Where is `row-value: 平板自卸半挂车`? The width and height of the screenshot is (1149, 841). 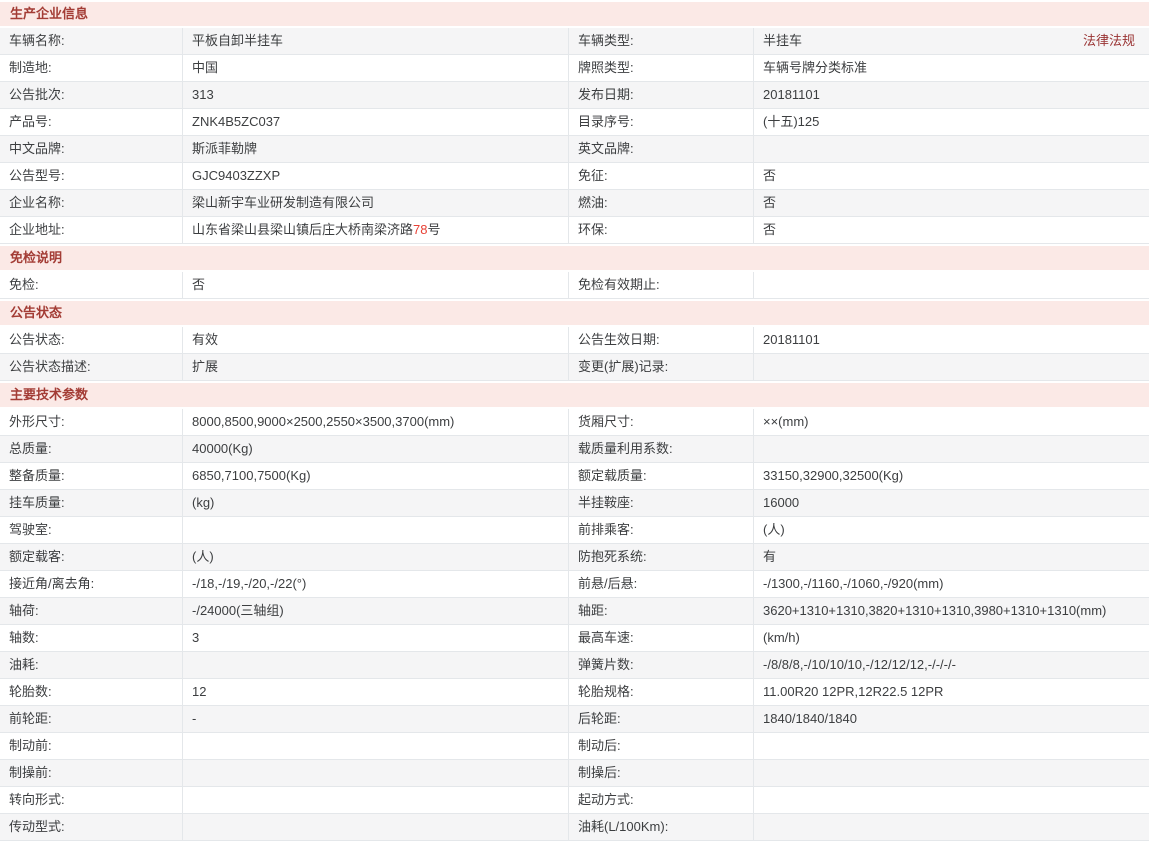
row-value: 平板自卸半挂车 is located at coordinates (375, 41).